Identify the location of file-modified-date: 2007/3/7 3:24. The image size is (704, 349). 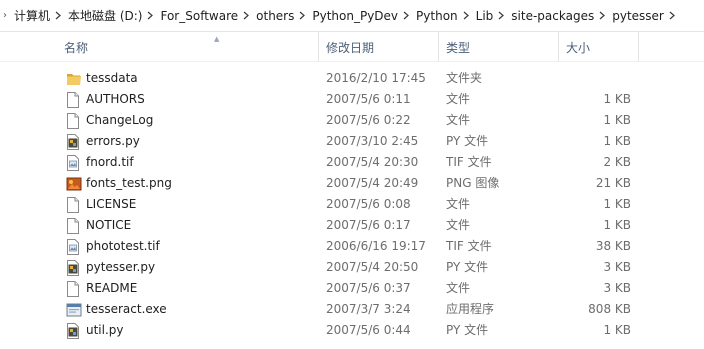
(368, 309).